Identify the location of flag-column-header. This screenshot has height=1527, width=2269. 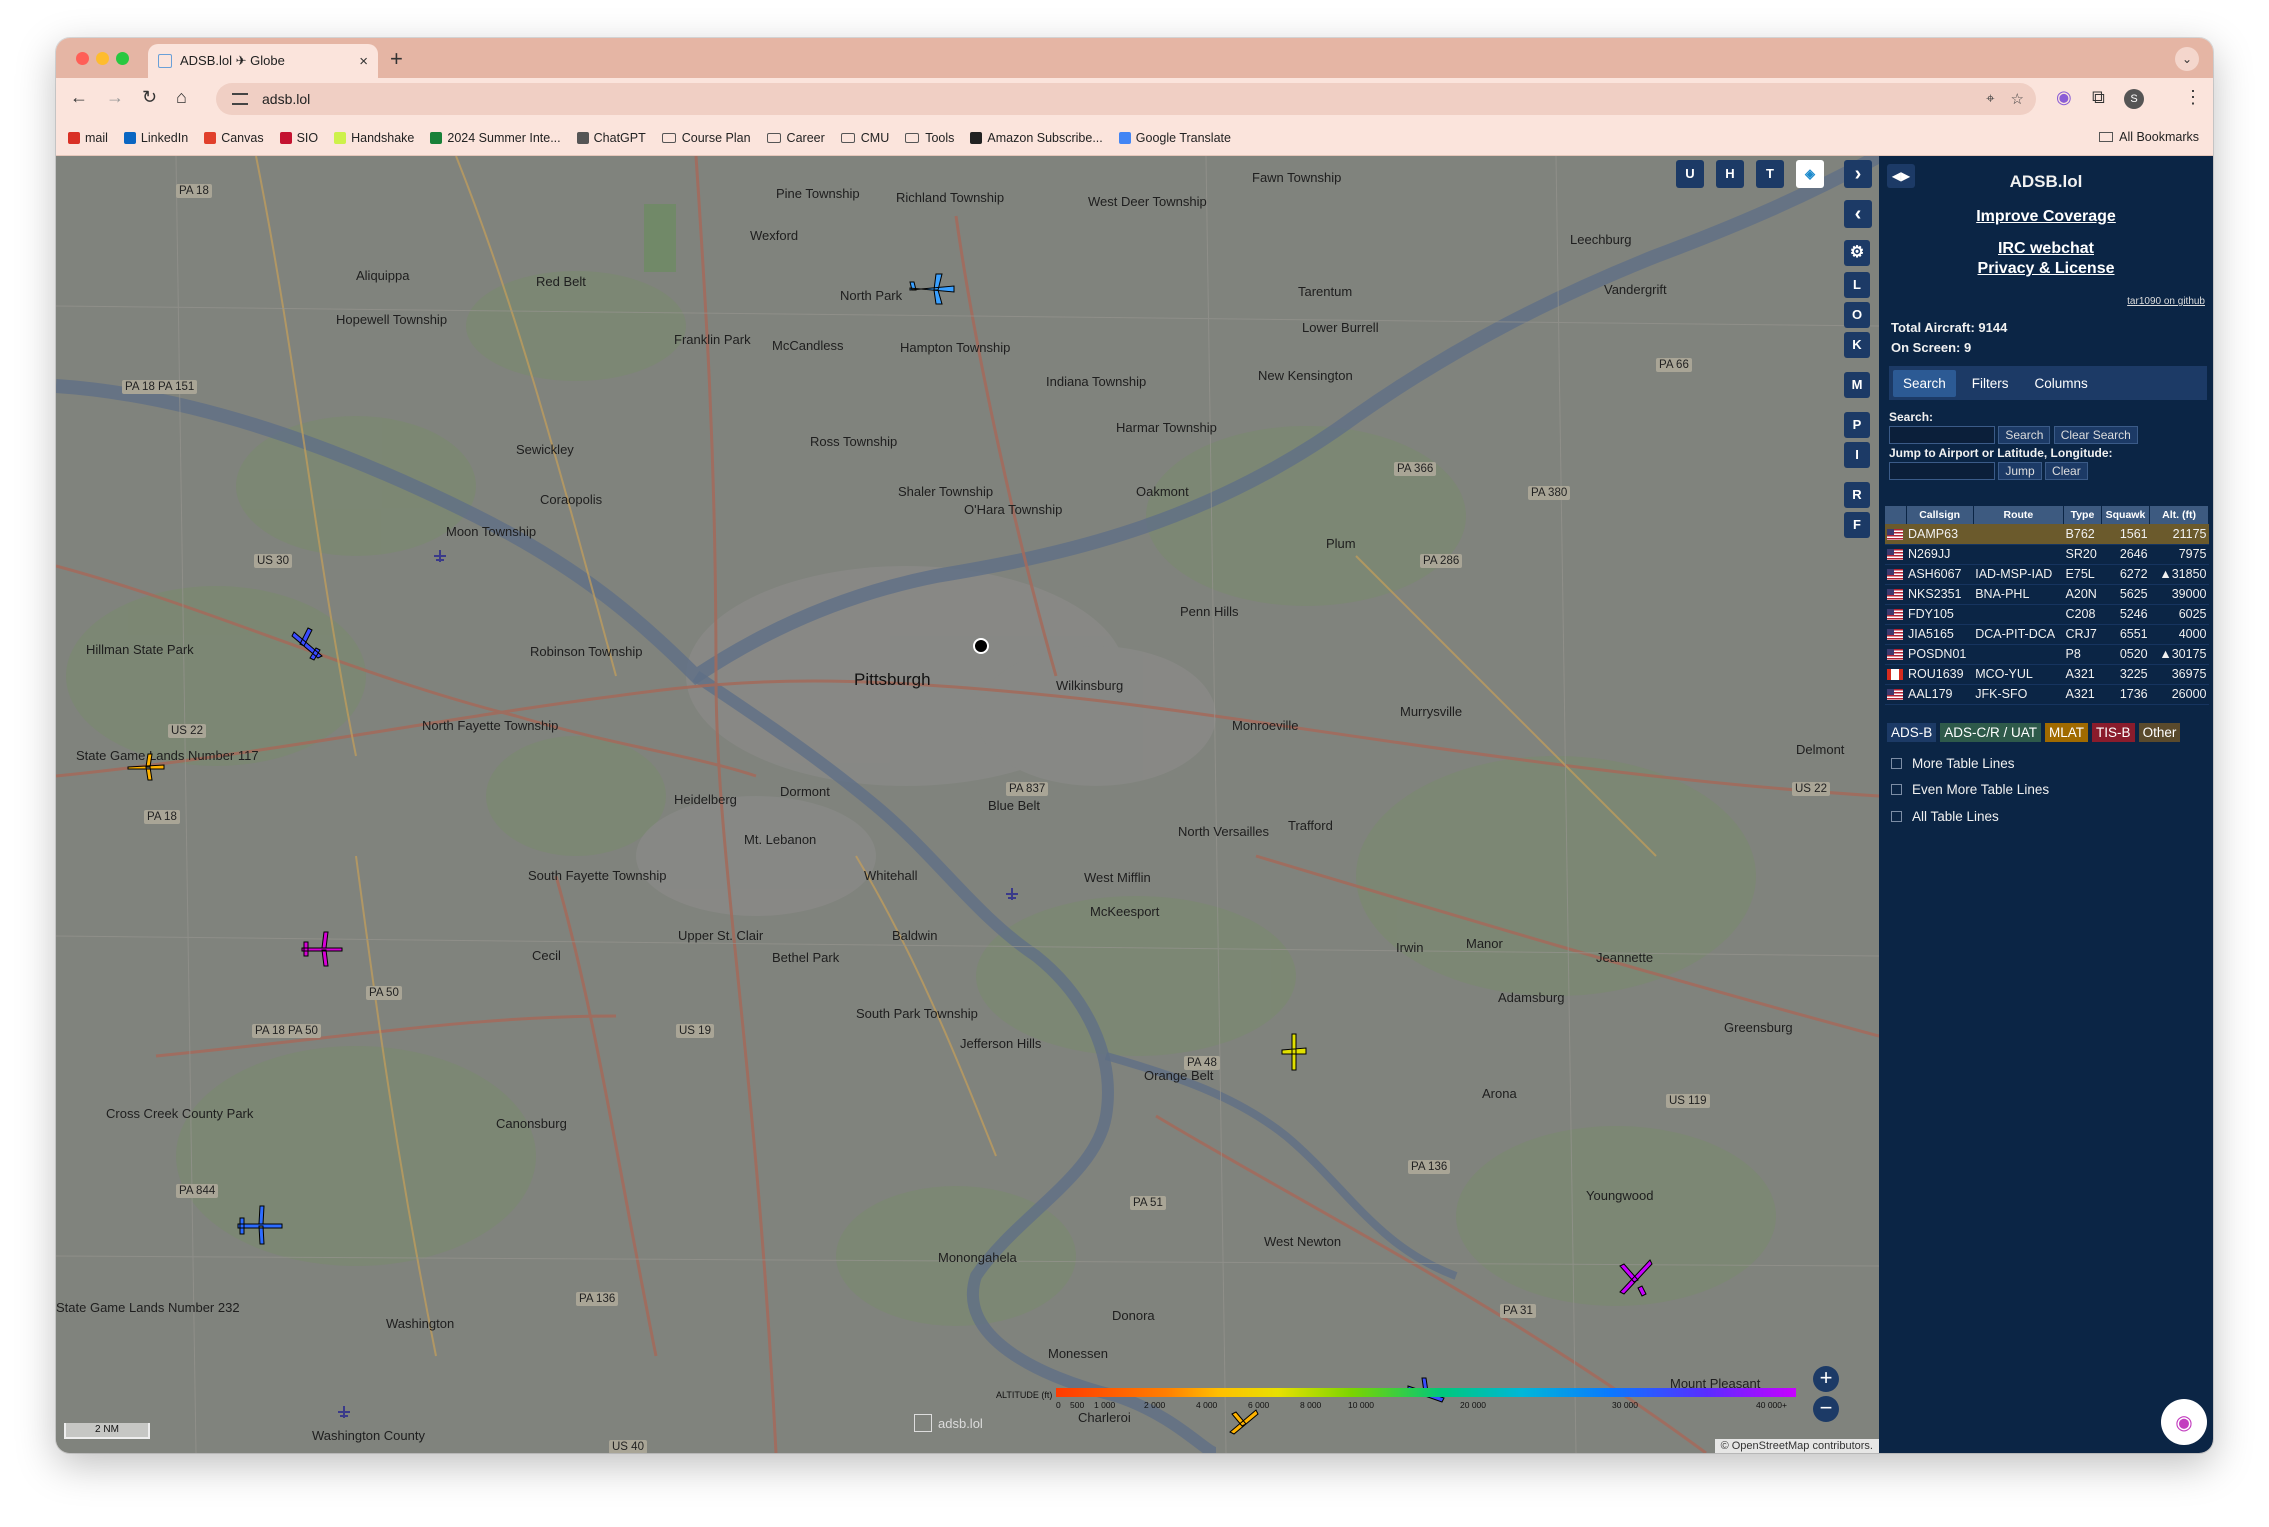
(1896, 515).